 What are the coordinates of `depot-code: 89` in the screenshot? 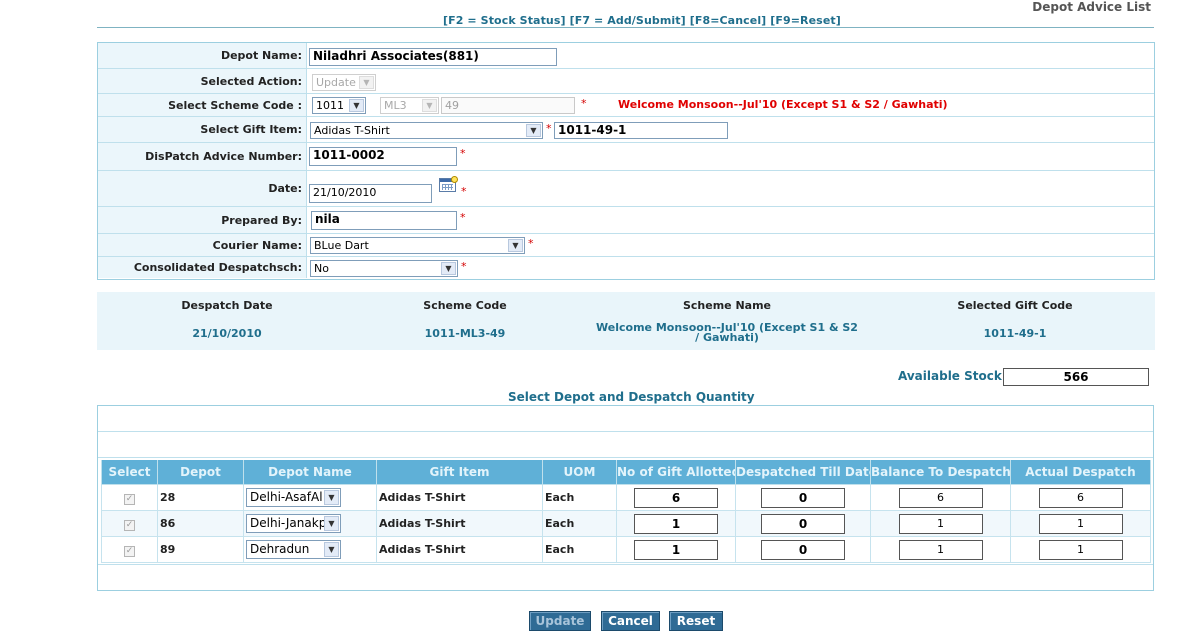 It's located at (200, 549).